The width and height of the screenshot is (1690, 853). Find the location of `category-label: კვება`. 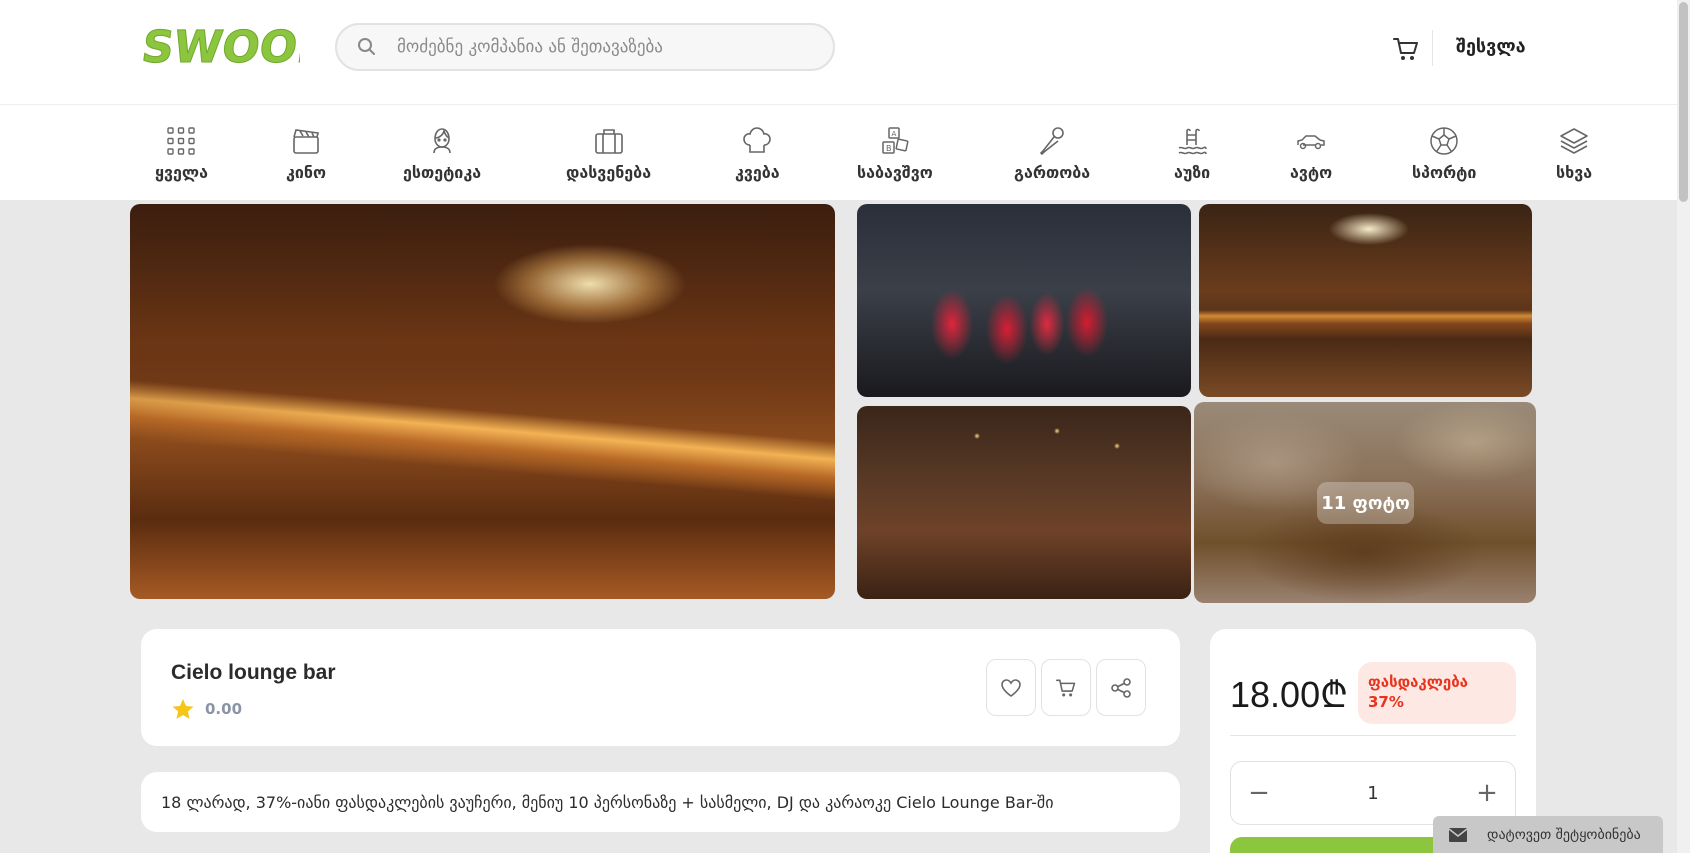

category-label: კვება is located at coordinates (757, 172).